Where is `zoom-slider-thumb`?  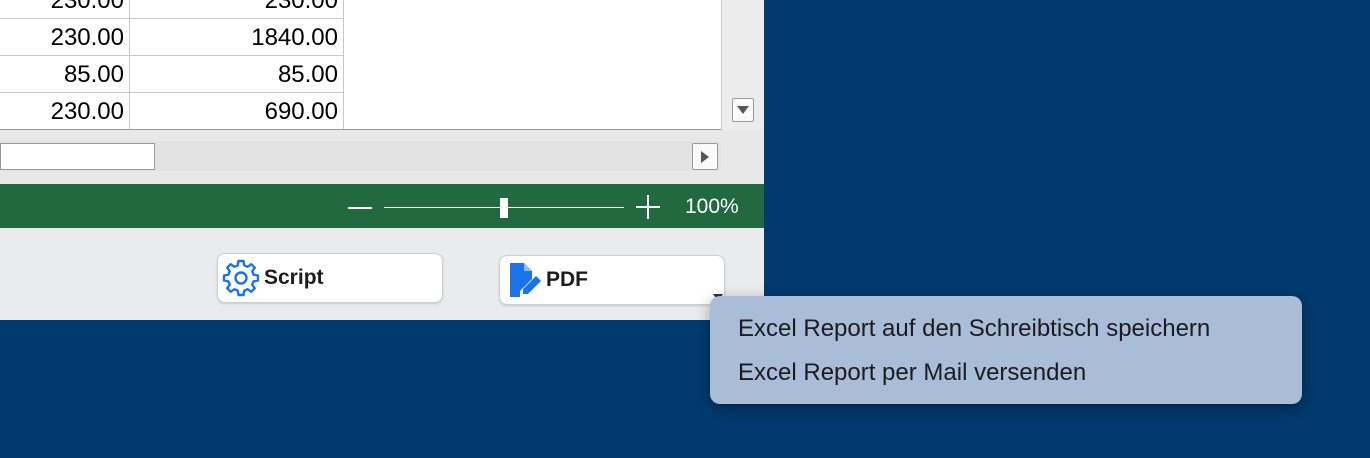
zoom-slider-thumb is located at coordinates (504, 208).